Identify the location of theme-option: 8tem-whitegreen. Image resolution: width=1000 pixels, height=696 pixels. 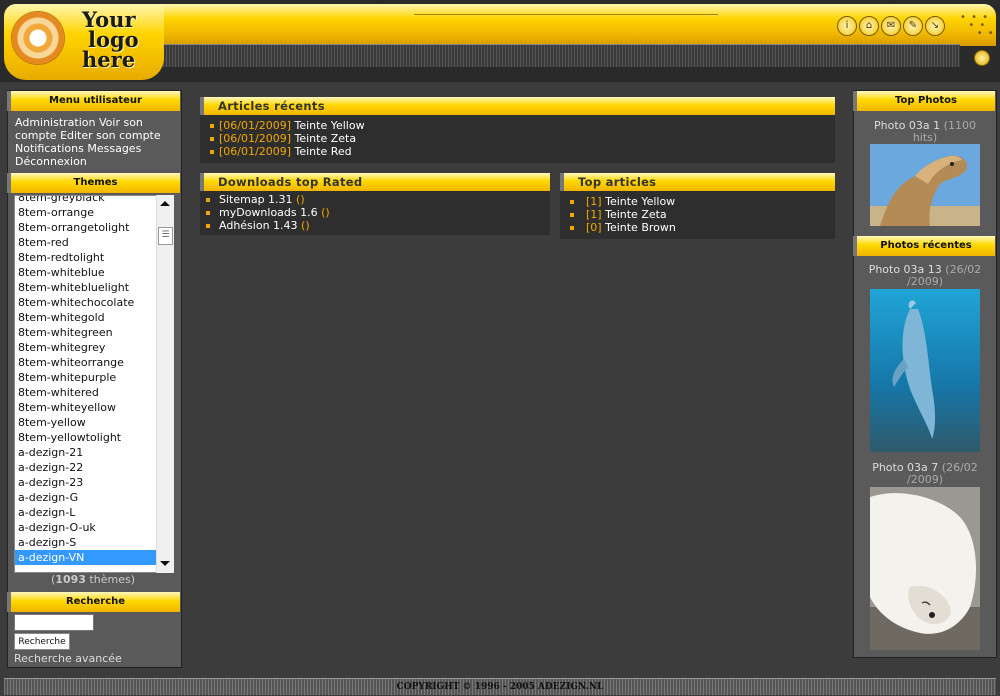
(94, 332).